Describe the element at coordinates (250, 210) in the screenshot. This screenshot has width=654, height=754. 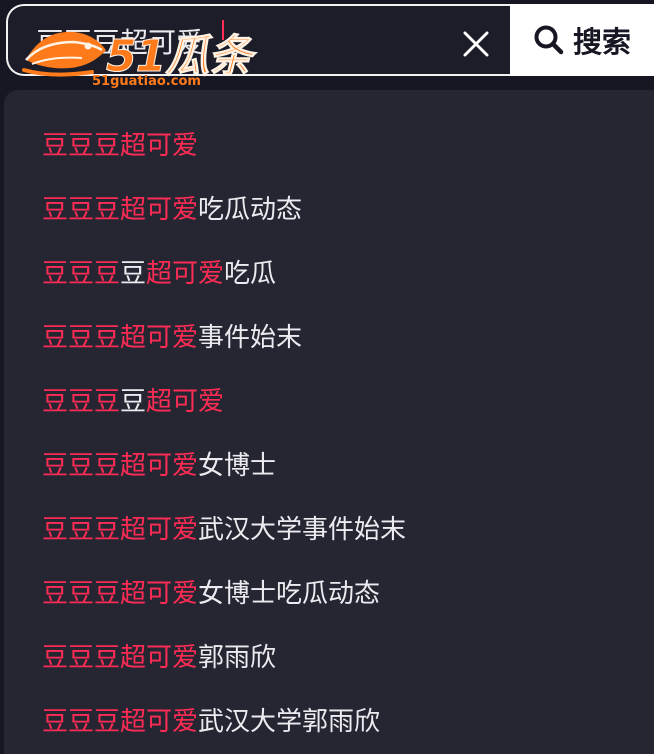
I see `suggestion-extra-text: 吃瓜动态` at that location.